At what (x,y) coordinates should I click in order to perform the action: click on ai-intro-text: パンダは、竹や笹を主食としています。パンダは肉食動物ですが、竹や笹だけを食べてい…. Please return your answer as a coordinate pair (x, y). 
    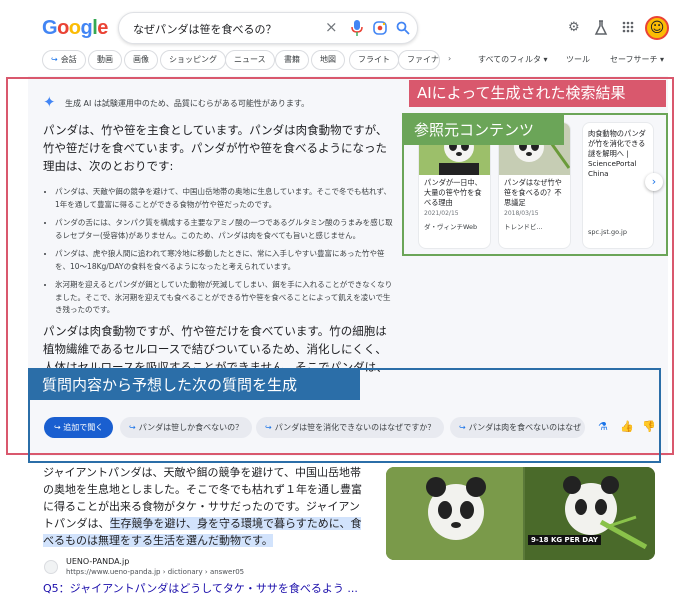
    Looking at the image, I should click on (215, 148).